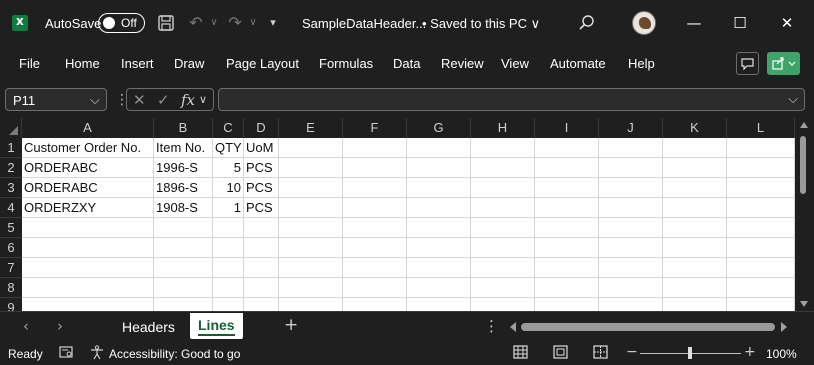  Describe the element at coordinates (632, 352) in the screenshot. I see `zoom-out-icon: −` at that location.